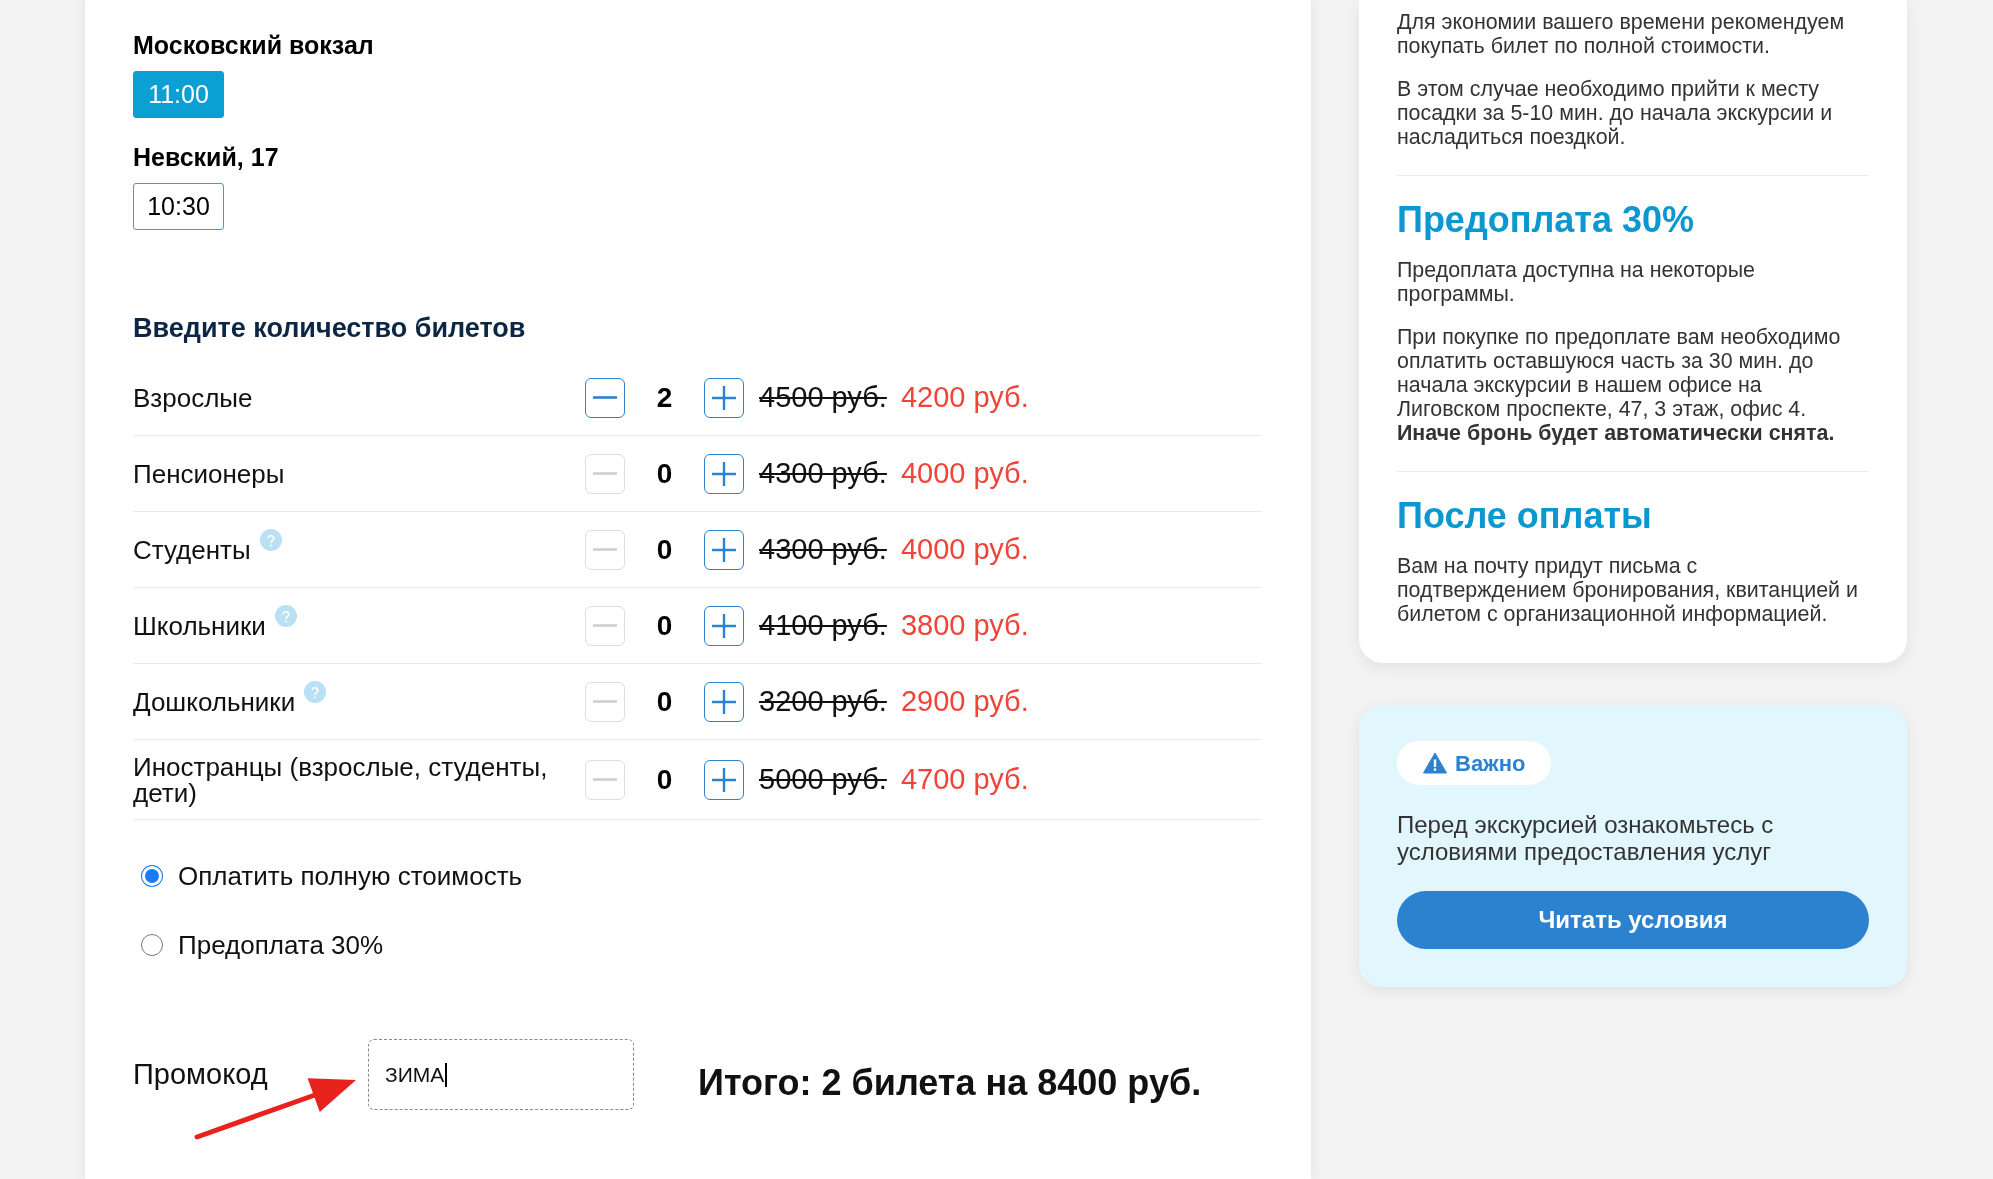 This screenshot has width=1993, height=1179. What do you see at coordinates (152, 945) in the screenshot?
I see `radio-button` at bounding box center [152, 945].